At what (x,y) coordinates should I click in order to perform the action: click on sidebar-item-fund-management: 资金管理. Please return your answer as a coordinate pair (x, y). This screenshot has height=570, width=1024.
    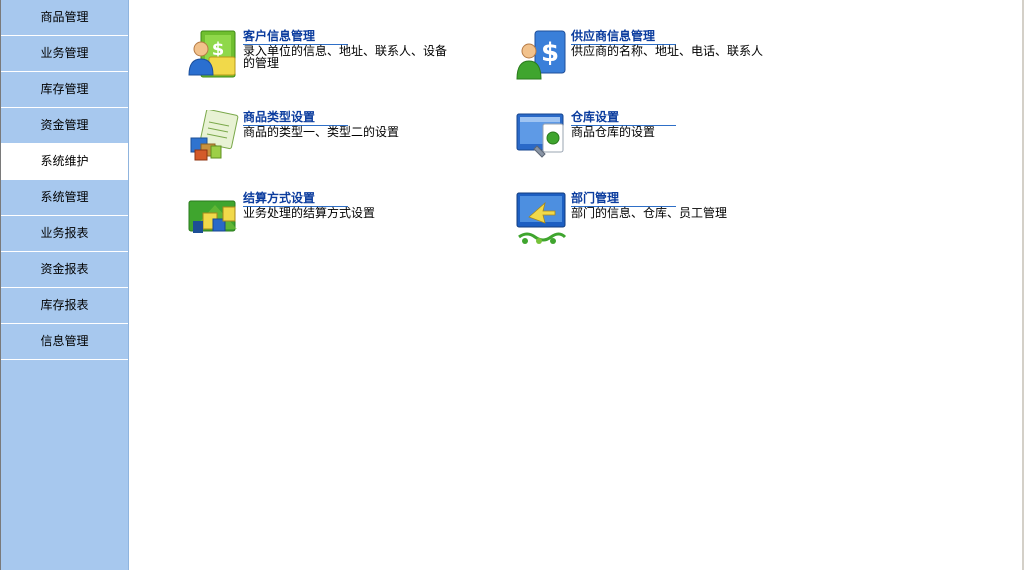
    Looking at the image, I should click on (64, 126).